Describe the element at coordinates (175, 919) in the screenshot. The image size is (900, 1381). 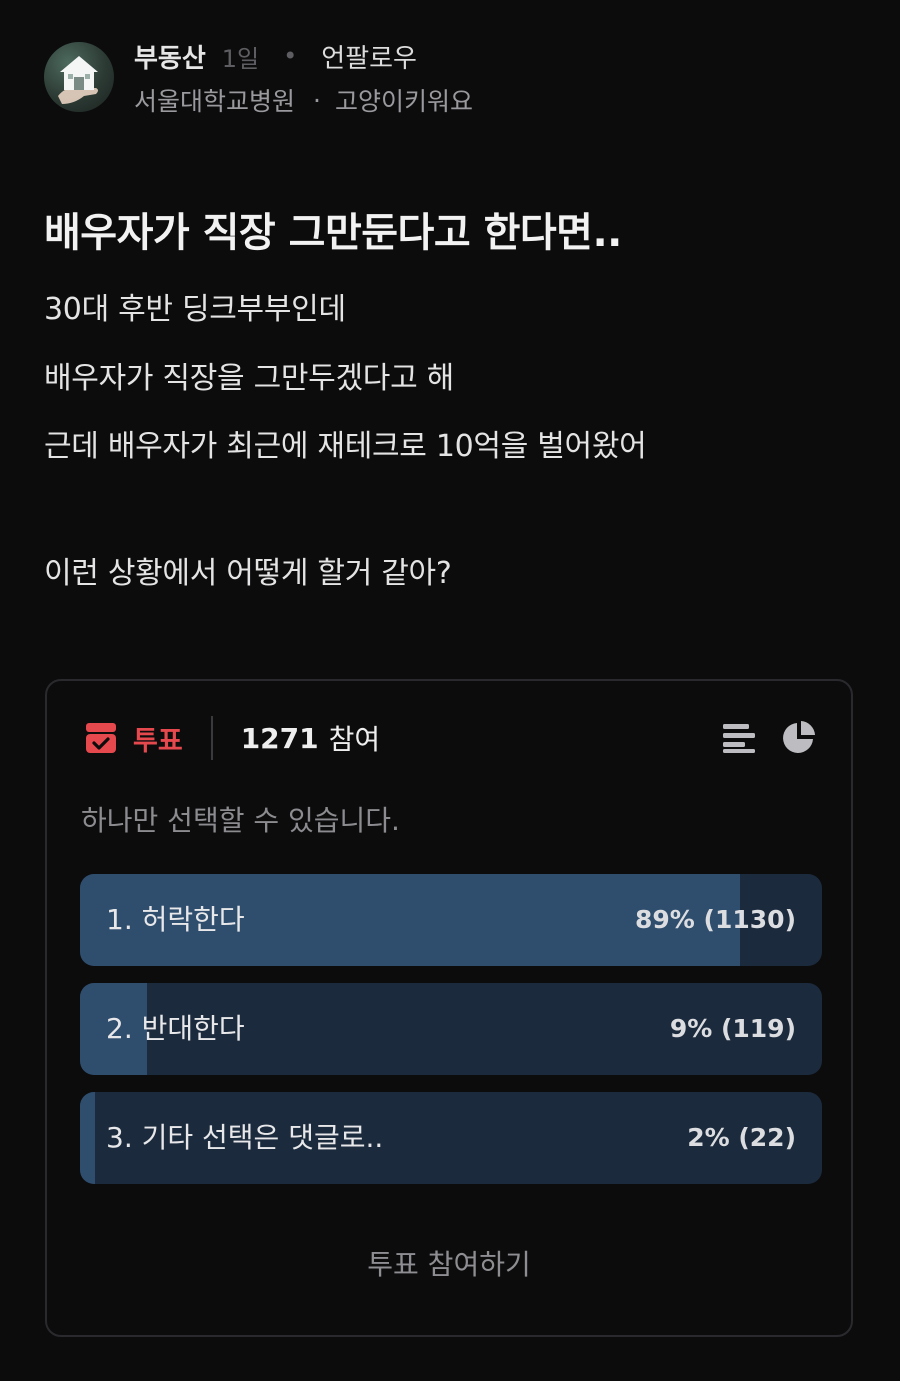
I see `poll-option-label: 1. 허락한다` at that location.